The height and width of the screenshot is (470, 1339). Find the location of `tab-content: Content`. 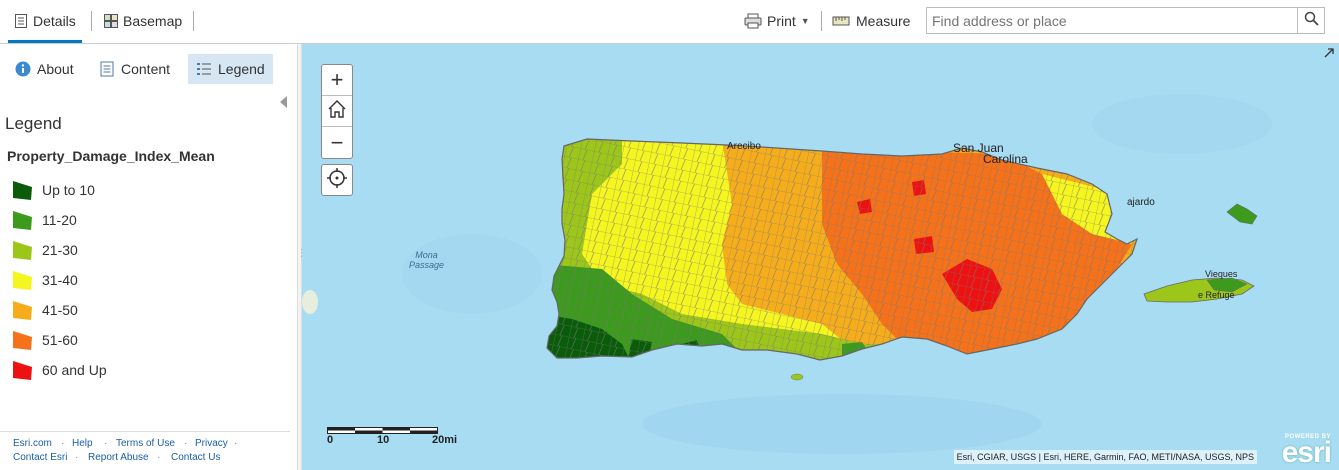

tab-content: Content is located at coordinates (134, 69).